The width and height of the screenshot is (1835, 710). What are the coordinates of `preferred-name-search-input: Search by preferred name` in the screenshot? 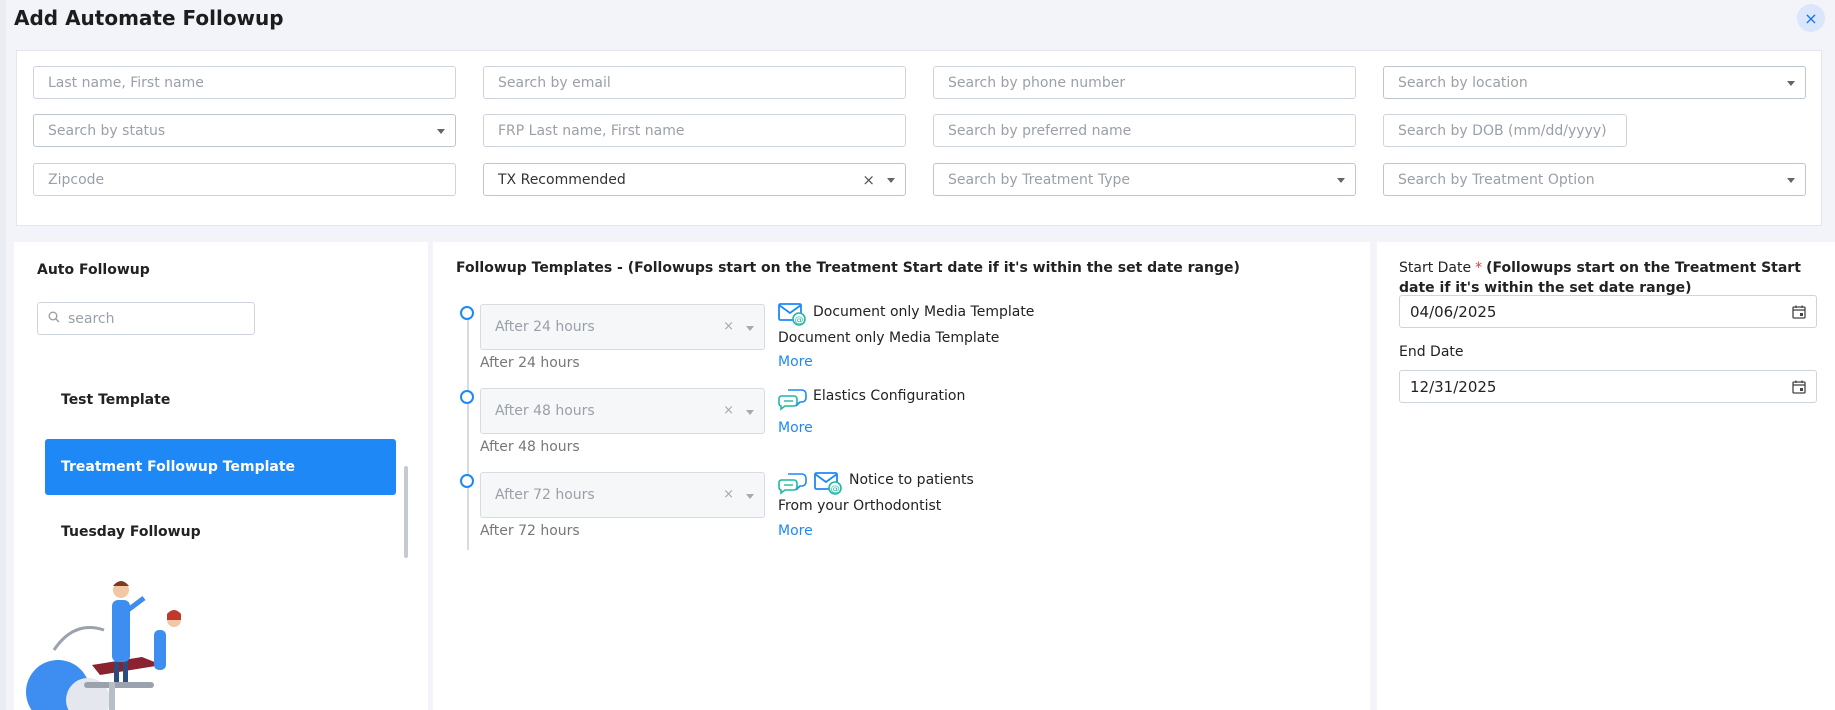 It's located at (1144, 130).